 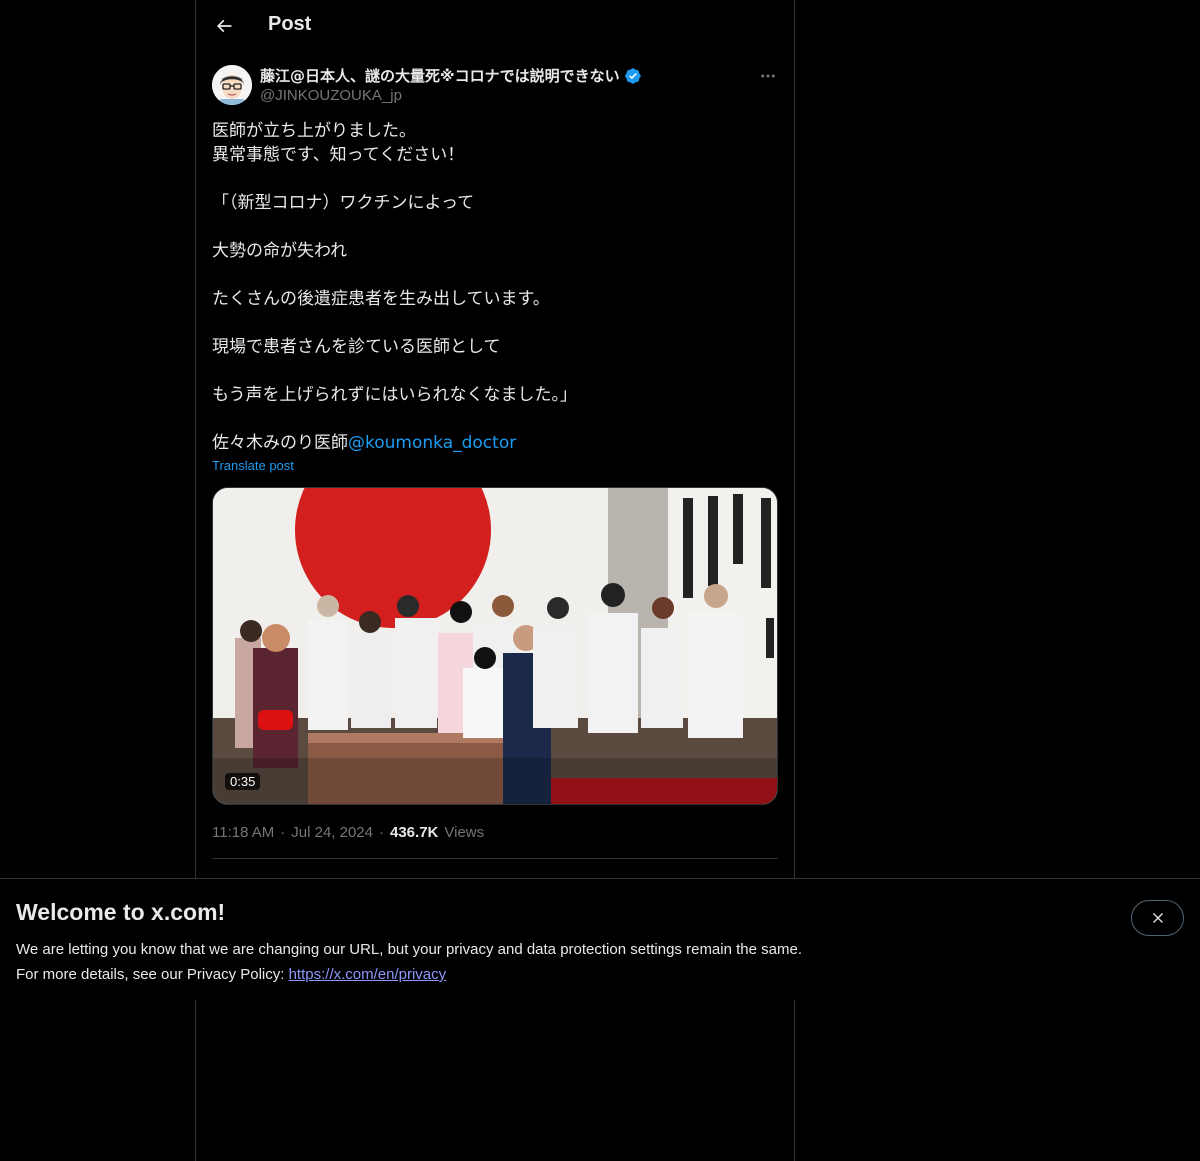 What do you see at coordinates (464, 832) in the screenshot?
I see `views-label: Views` at bounding box center [464, 832].